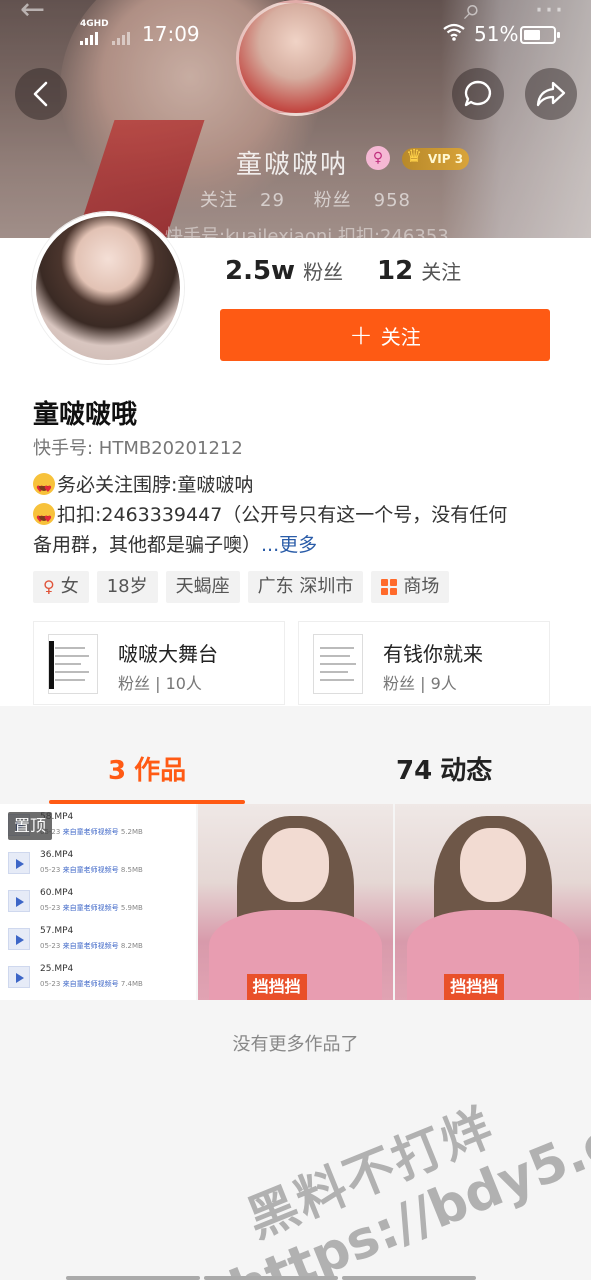 This screenshot has width=591, height=1280. I want to click on file-row: 25.MP4 05-23 来自童老师视频号 7.4MB, so click(98, 977).